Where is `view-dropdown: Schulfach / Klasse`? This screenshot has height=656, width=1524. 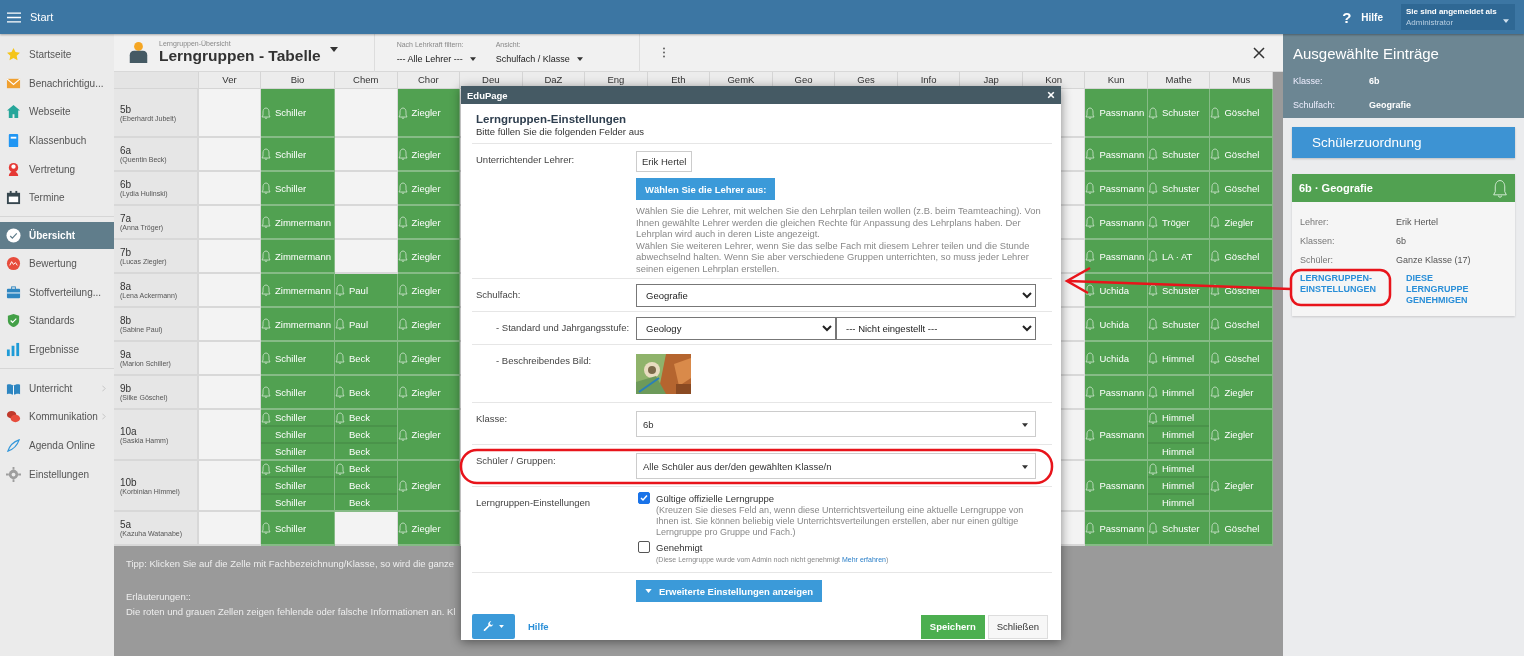 view-dropdown: Schulfach / Klasse is located at coordinates (539, 59).